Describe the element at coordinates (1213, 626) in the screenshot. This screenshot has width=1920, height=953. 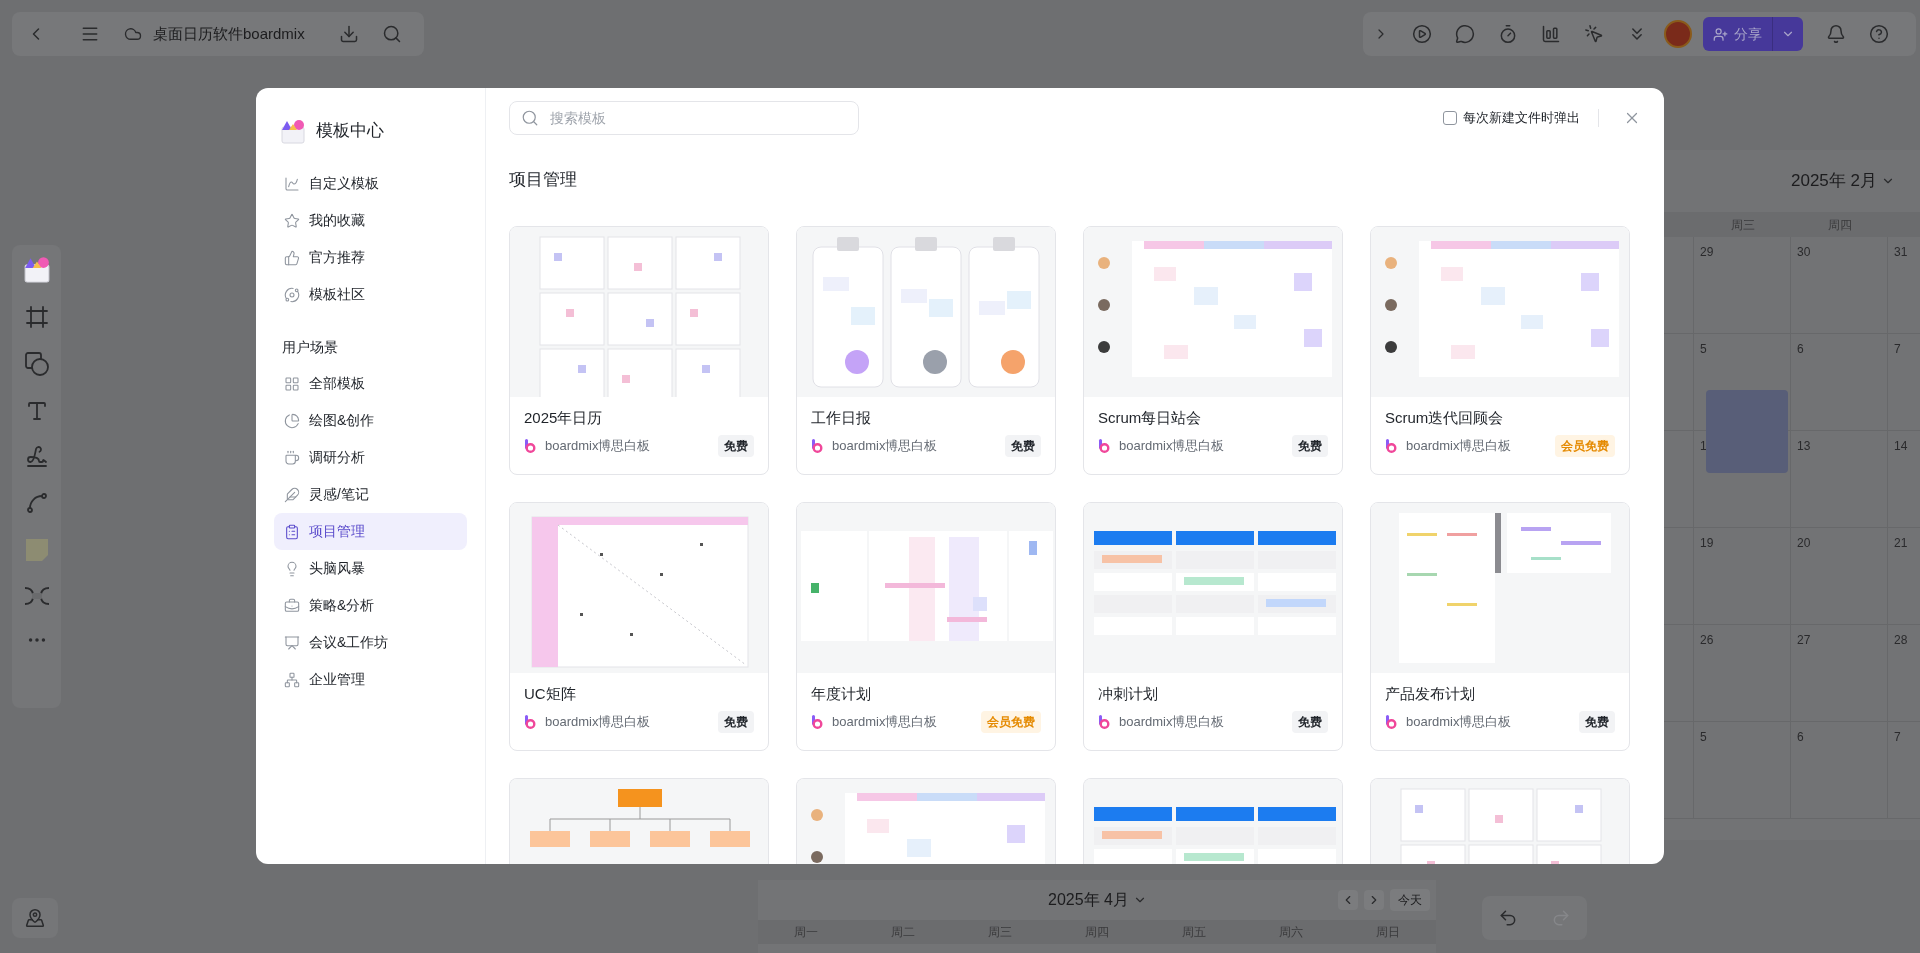
I see `template-card: 冲刺计划 boardmix博思白板 免费` at that location.